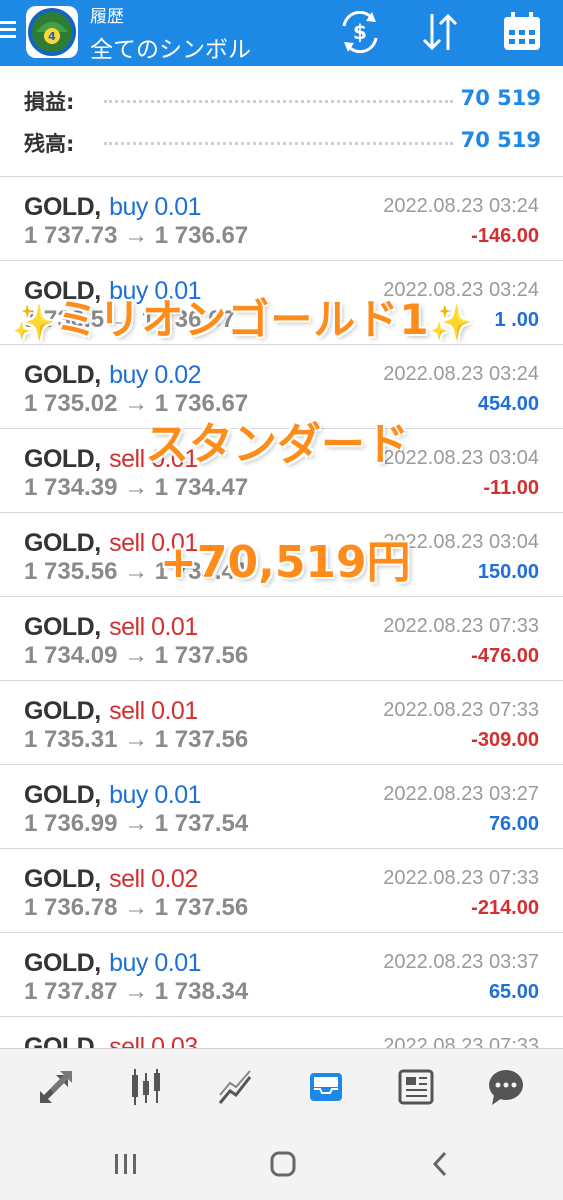 This screenshot has width=563, height=1200. What do you see at coordinates (126, 1164) in the screenshot?
I see `recent-apps-icon` at bounding box center [126, 1164].